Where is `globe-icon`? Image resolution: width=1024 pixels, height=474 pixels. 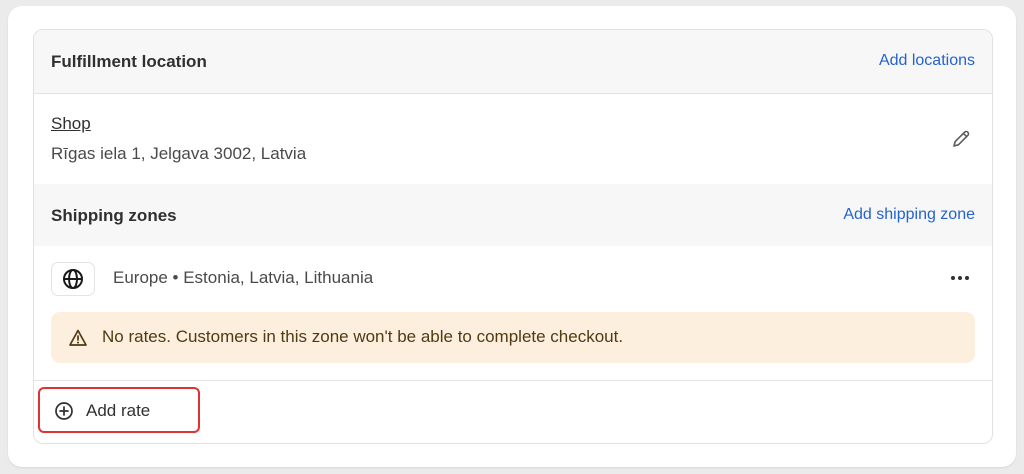
globe-icon is located at coordinates (73, 279).